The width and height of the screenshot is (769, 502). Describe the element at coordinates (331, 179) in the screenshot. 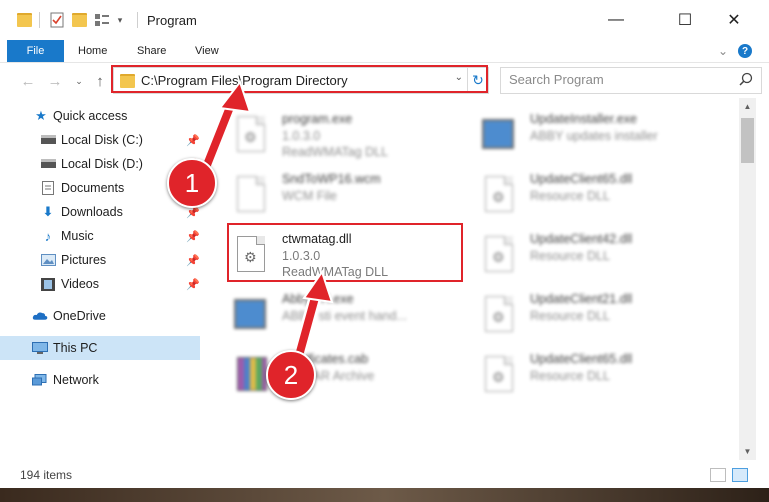

I see `file-name: SndToWP16.wcm` at that location.